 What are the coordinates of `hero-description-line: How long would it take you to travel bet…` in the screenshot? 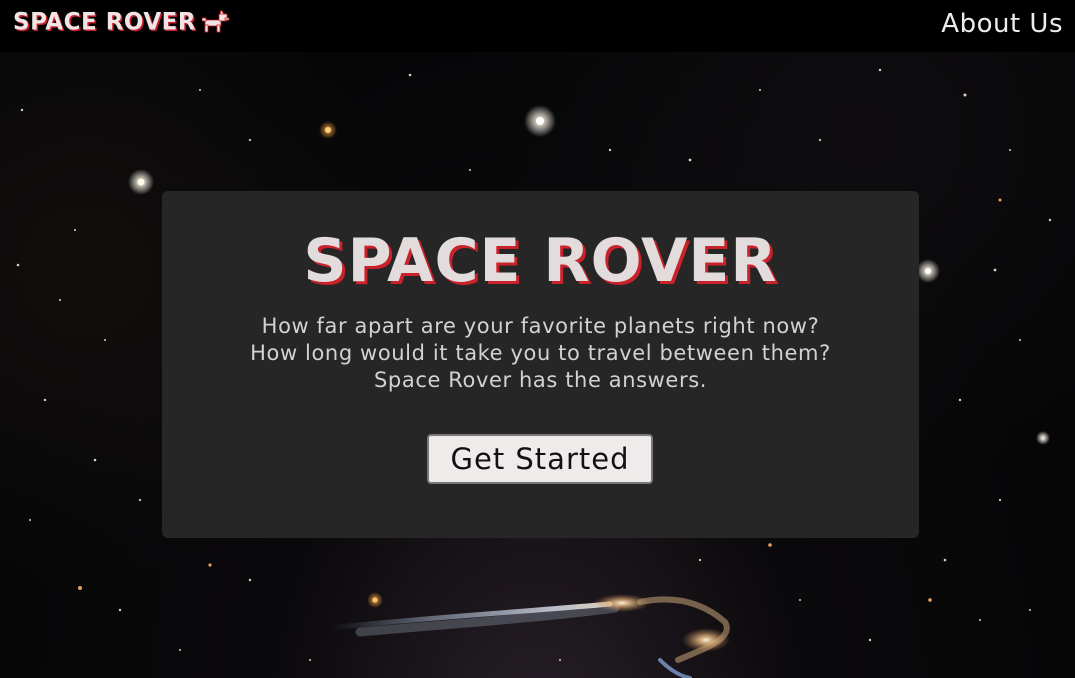 It's located at (540, 353).